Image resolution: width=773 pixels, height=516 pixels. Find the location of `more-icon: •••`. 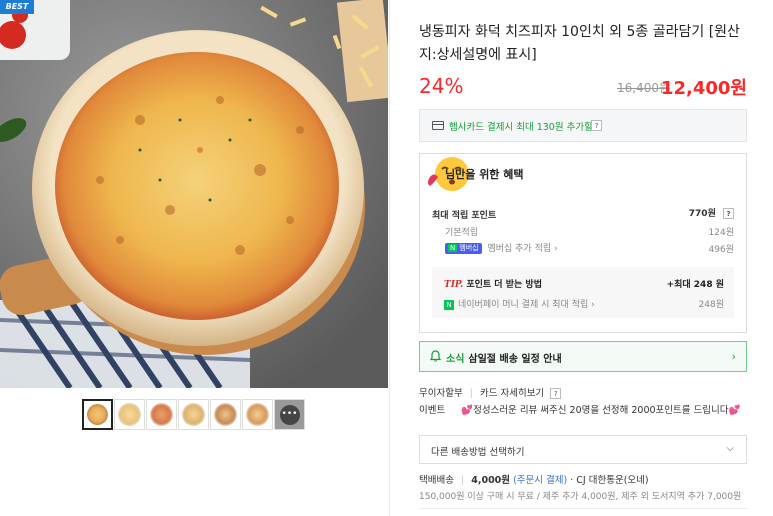

more-icon: ••• is located at coordinates (289, 414).